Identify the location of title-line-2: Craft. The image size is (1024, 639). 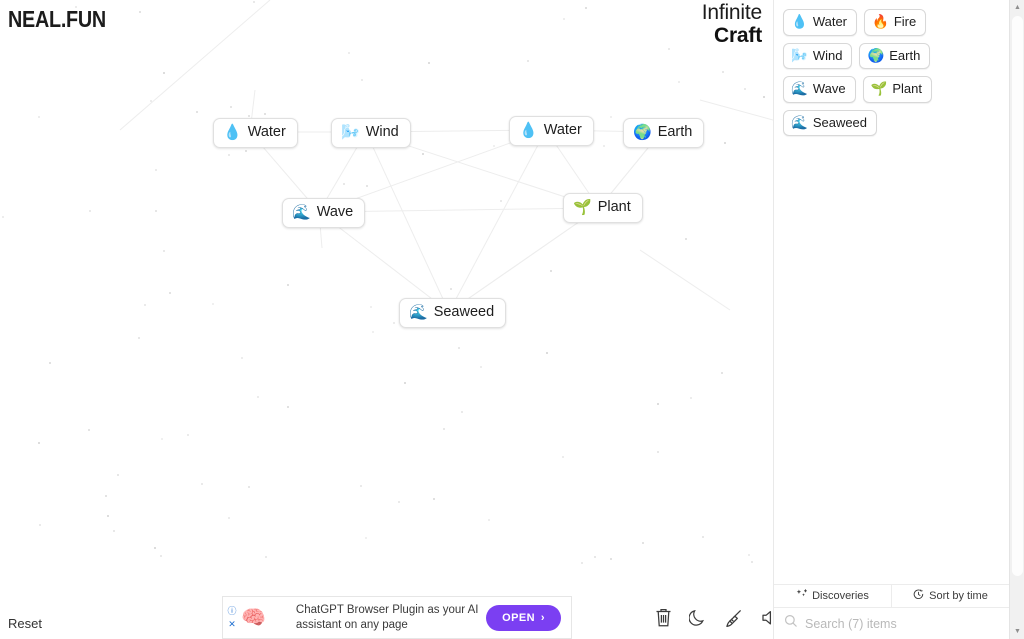
(737, 35).